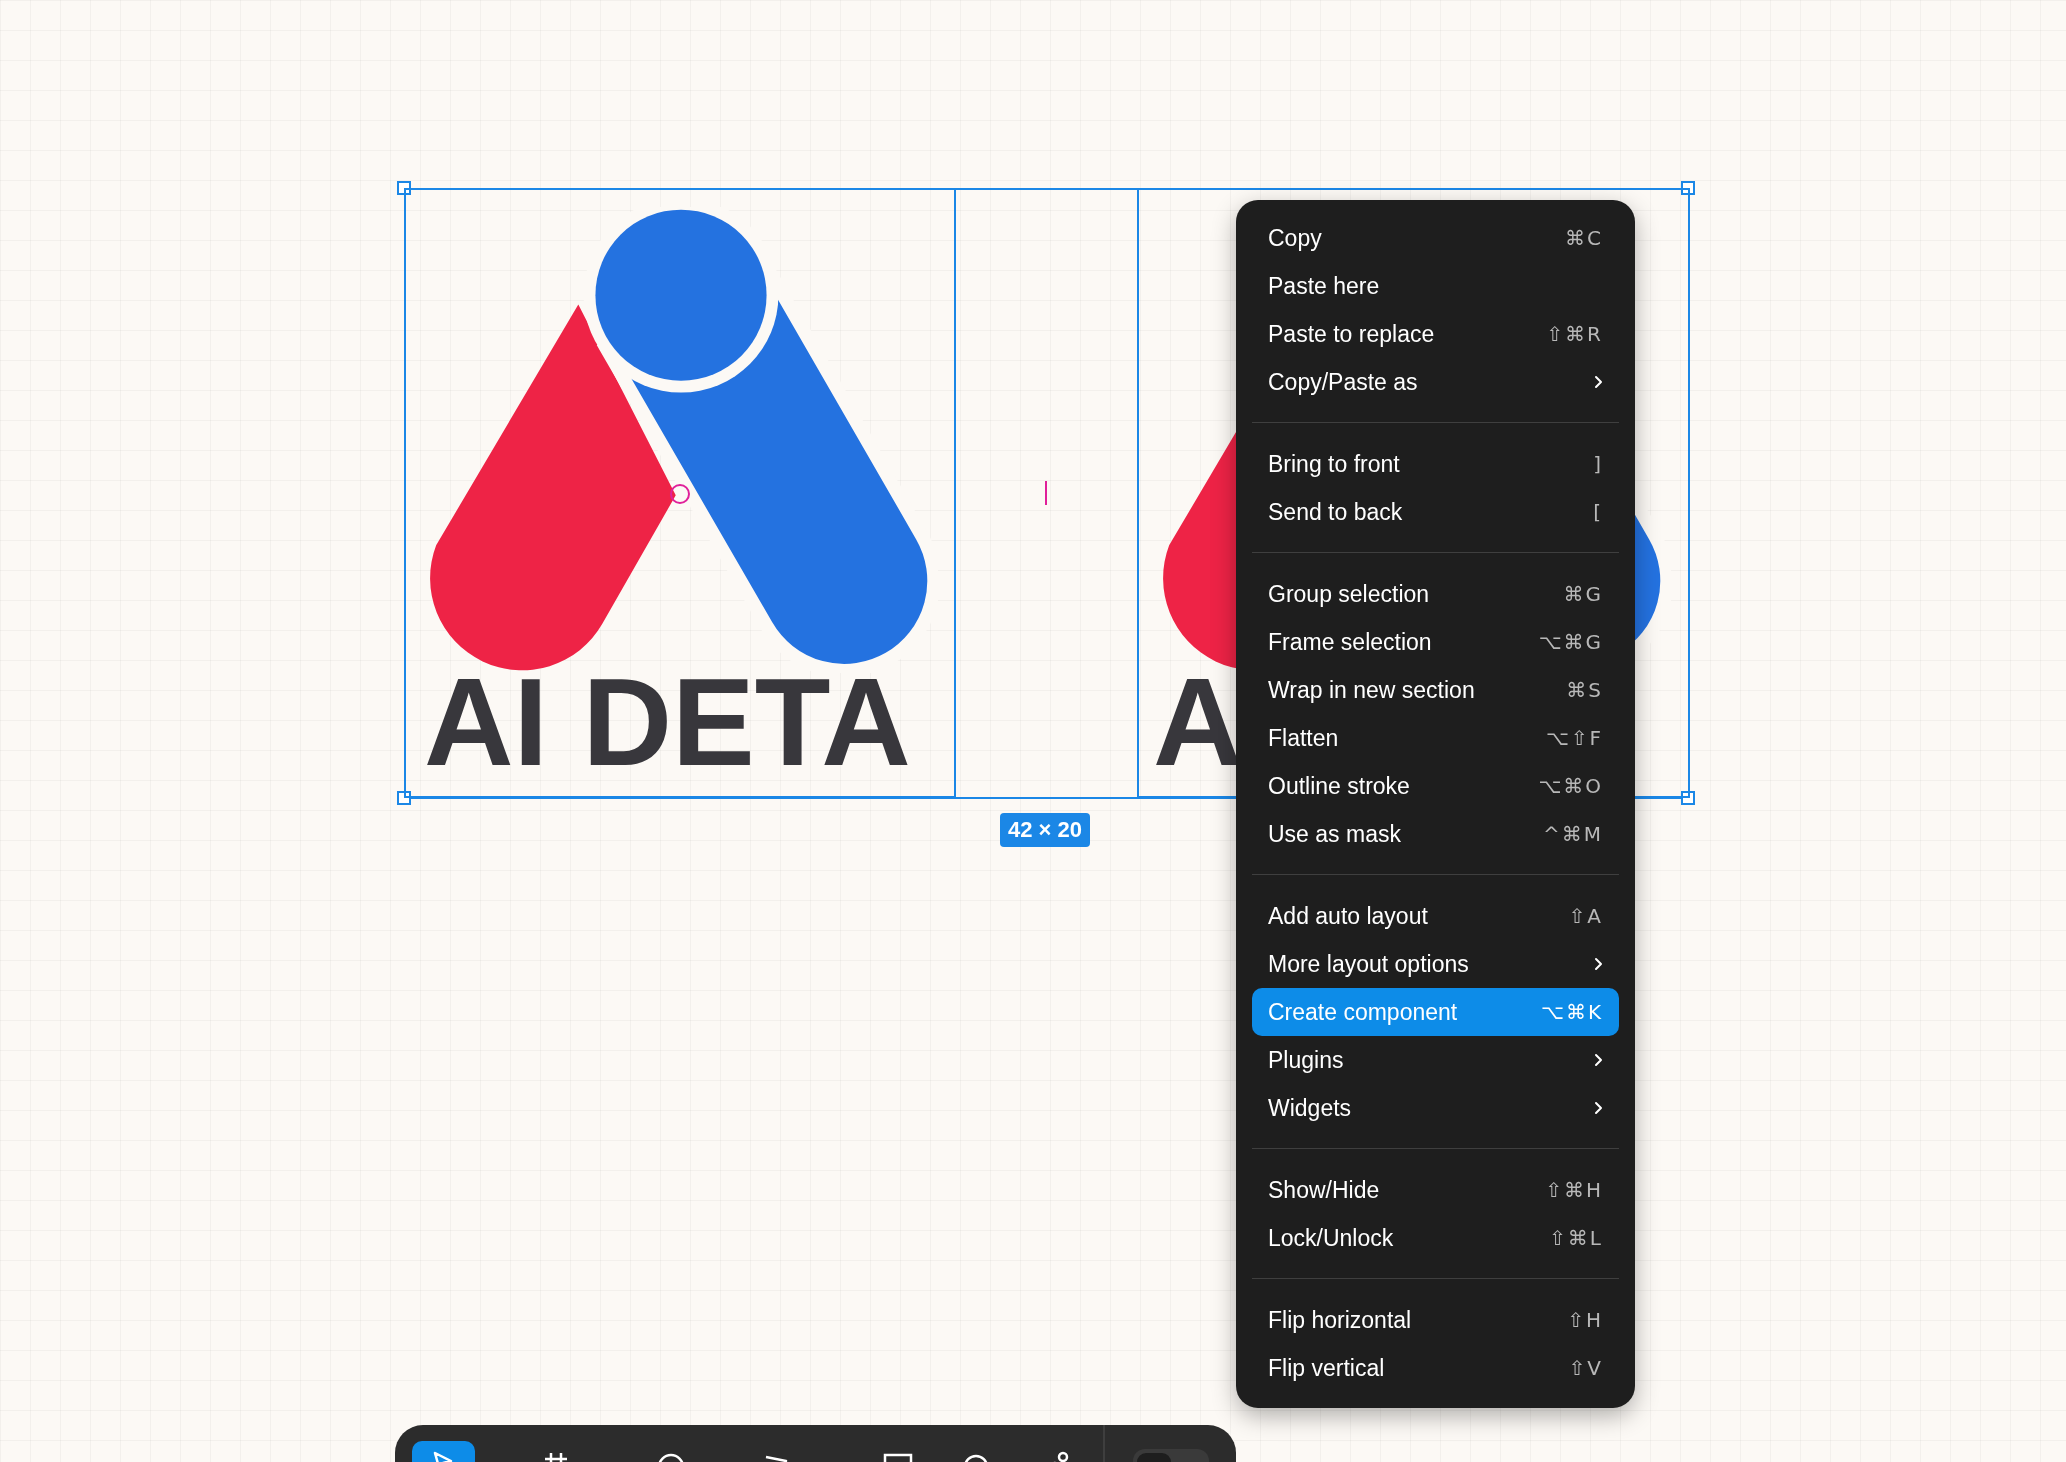 The height and width of the screenshot is (1462, 2066). What do you see at coordinates (1573, 834) in the screenshot?
I see `shortcut-text: ^⌘M` at bounding box center [1573, 834].